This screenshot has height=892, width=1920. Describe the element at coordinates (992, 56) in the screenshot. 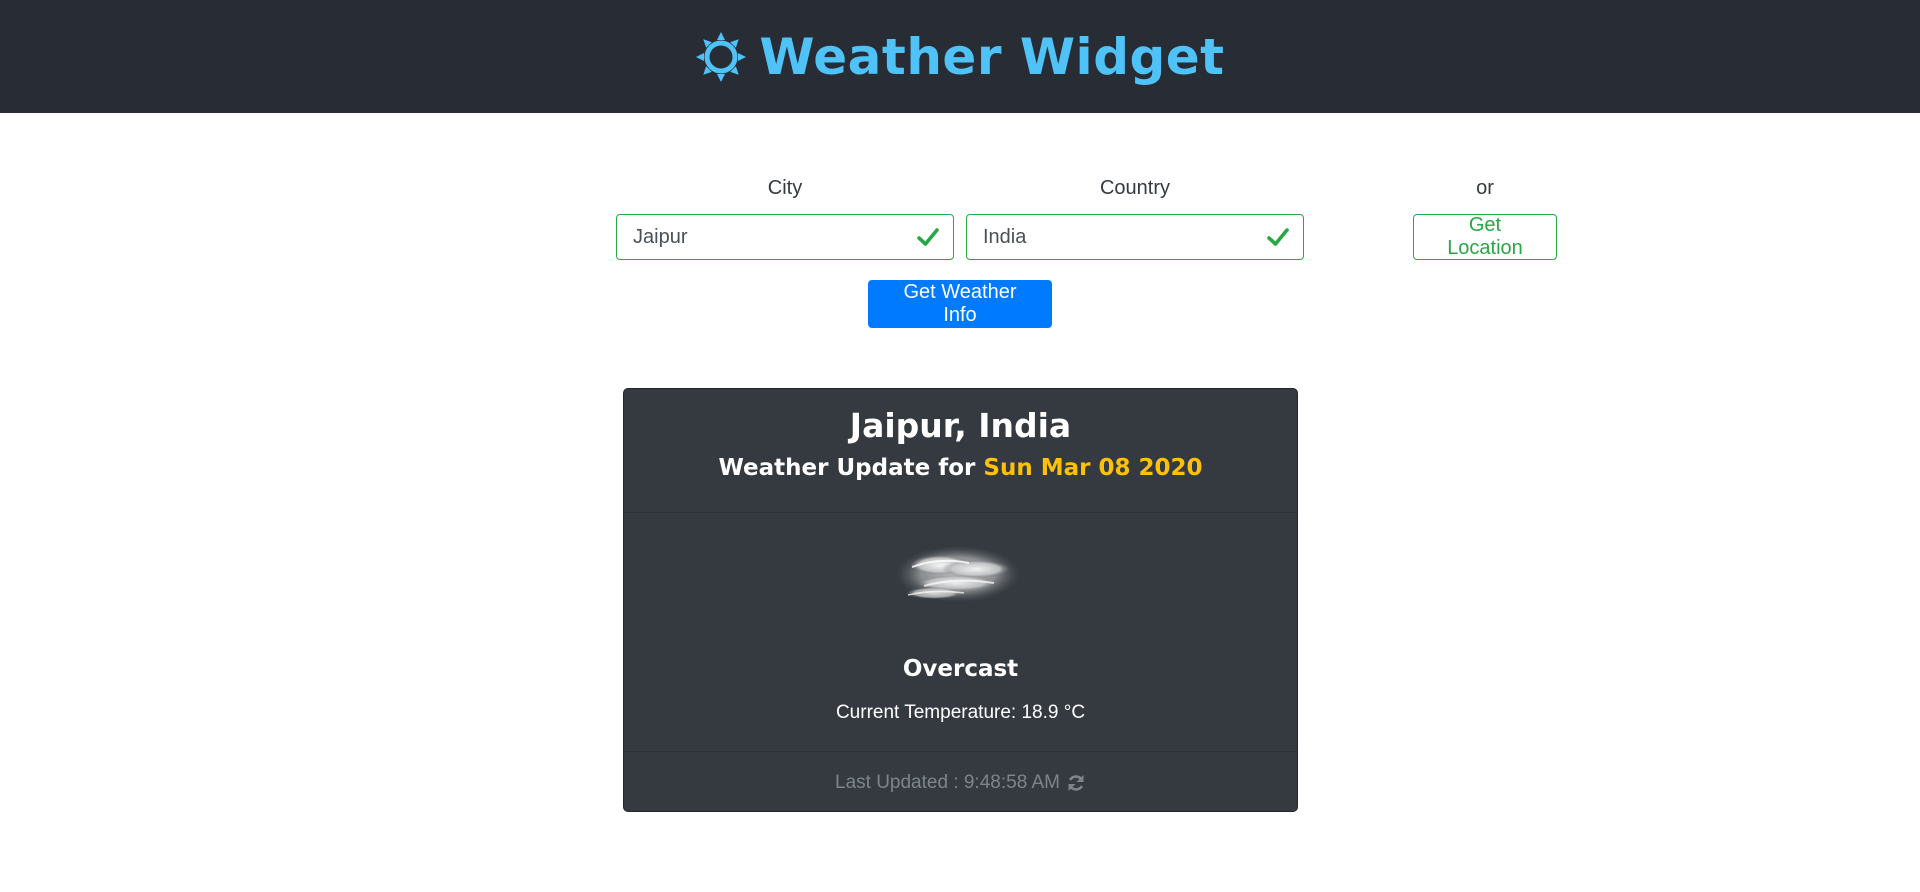

I see `app-title: Weather Widget` at that location.